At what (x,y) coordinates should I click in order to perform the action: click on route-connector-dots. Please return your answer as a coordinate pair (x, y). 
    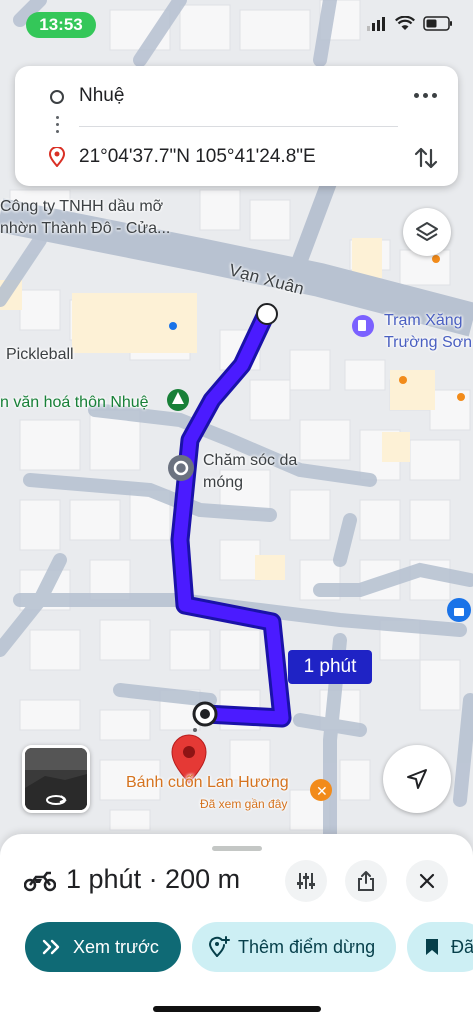
    Looking at the image, I should click on (58, 126).